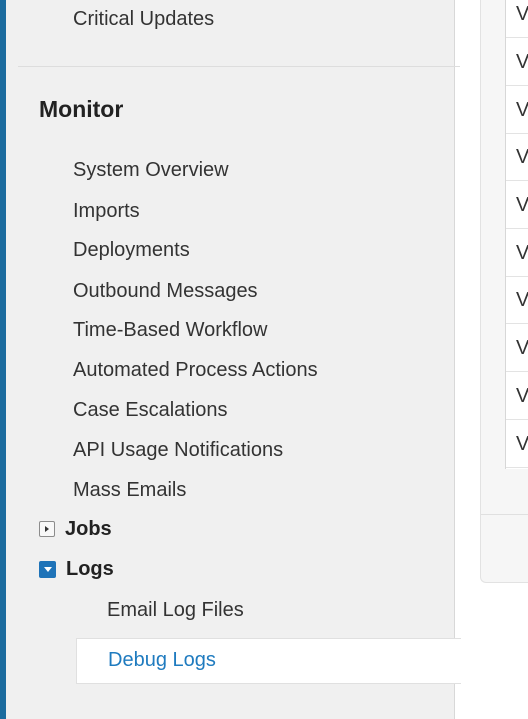  What do you see at coordinates (131, 250) in the screenshot?
I see `sidebar-item-deployments: Deployments` at bounding box center [131, 250].